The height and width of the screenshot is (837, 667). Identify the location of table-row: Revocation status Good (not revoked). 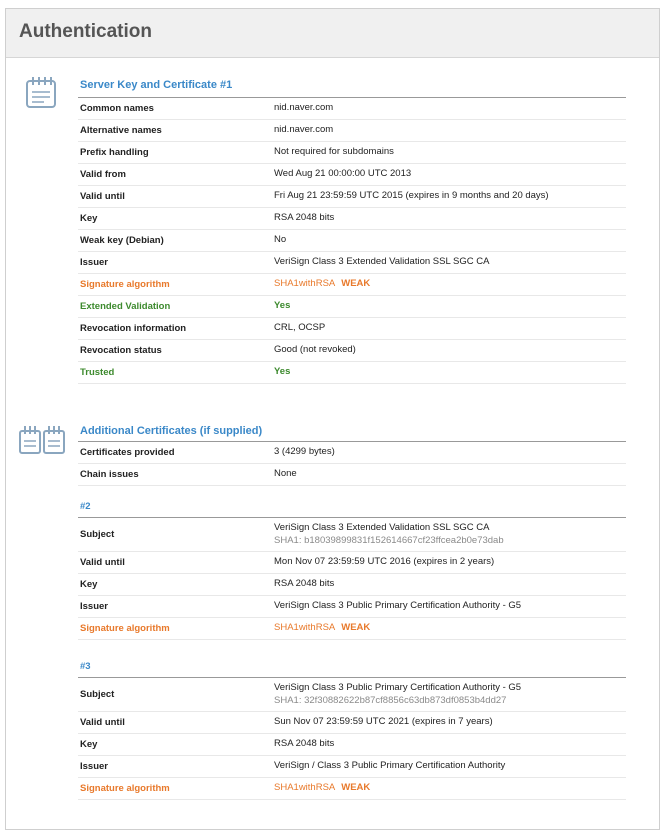
(352, 351).